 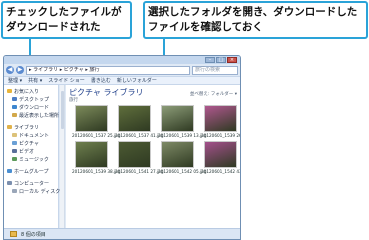 I want to click on arrange-by-dropdown: 並べ替え: フォルダー ▾, so click(x=213, y=94).